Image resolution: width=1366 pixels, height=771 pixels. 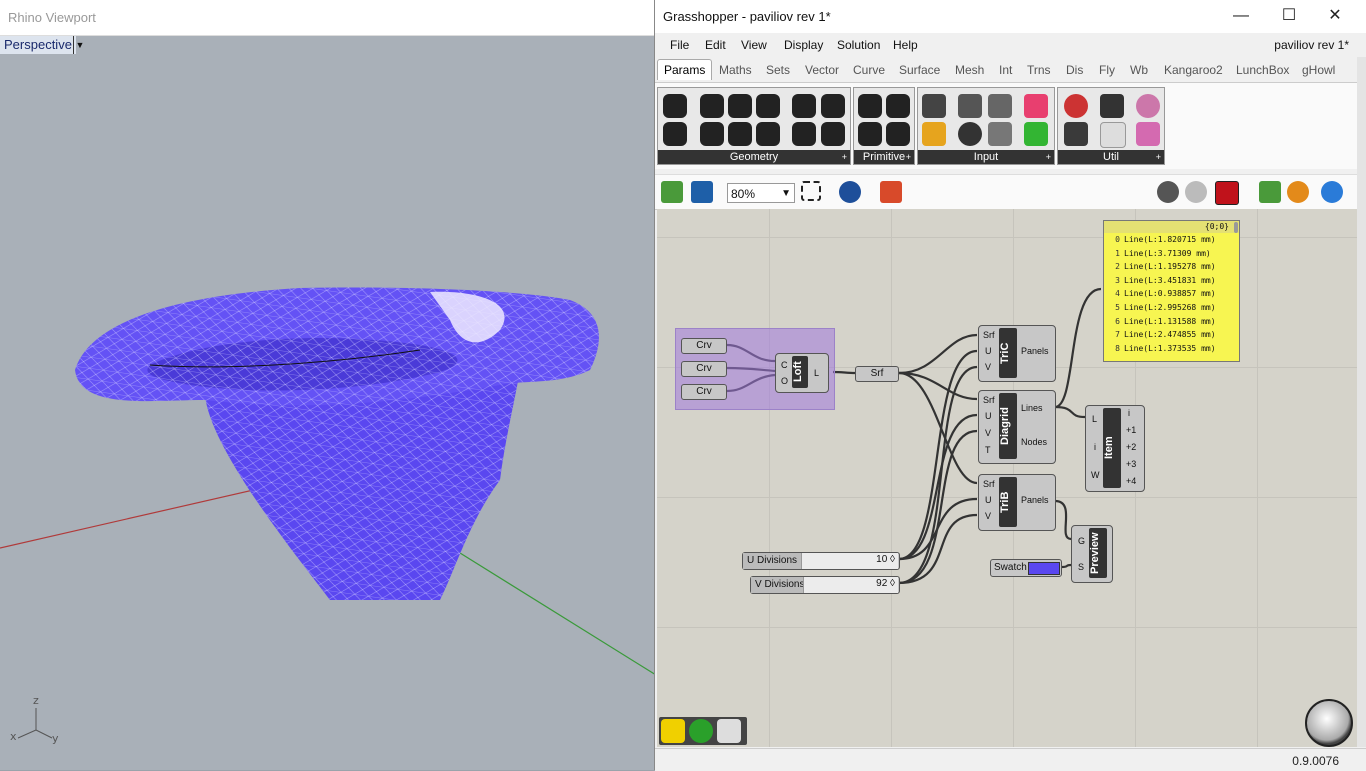 What do you see at coordinates (675, 106) in the screenshot?
I see `curve-param-icon` at bounding box center [675, 106].